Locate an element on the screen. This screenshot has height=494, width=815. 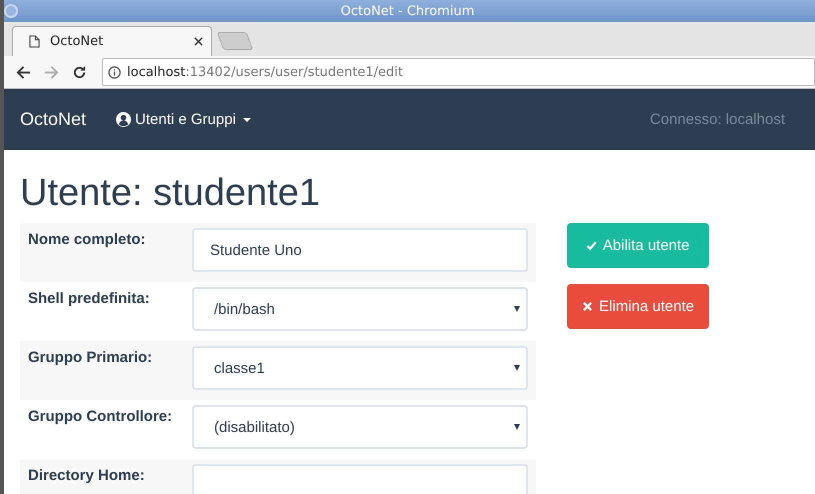
select-field: (disabilitato) is located at coordinates (360, 427).